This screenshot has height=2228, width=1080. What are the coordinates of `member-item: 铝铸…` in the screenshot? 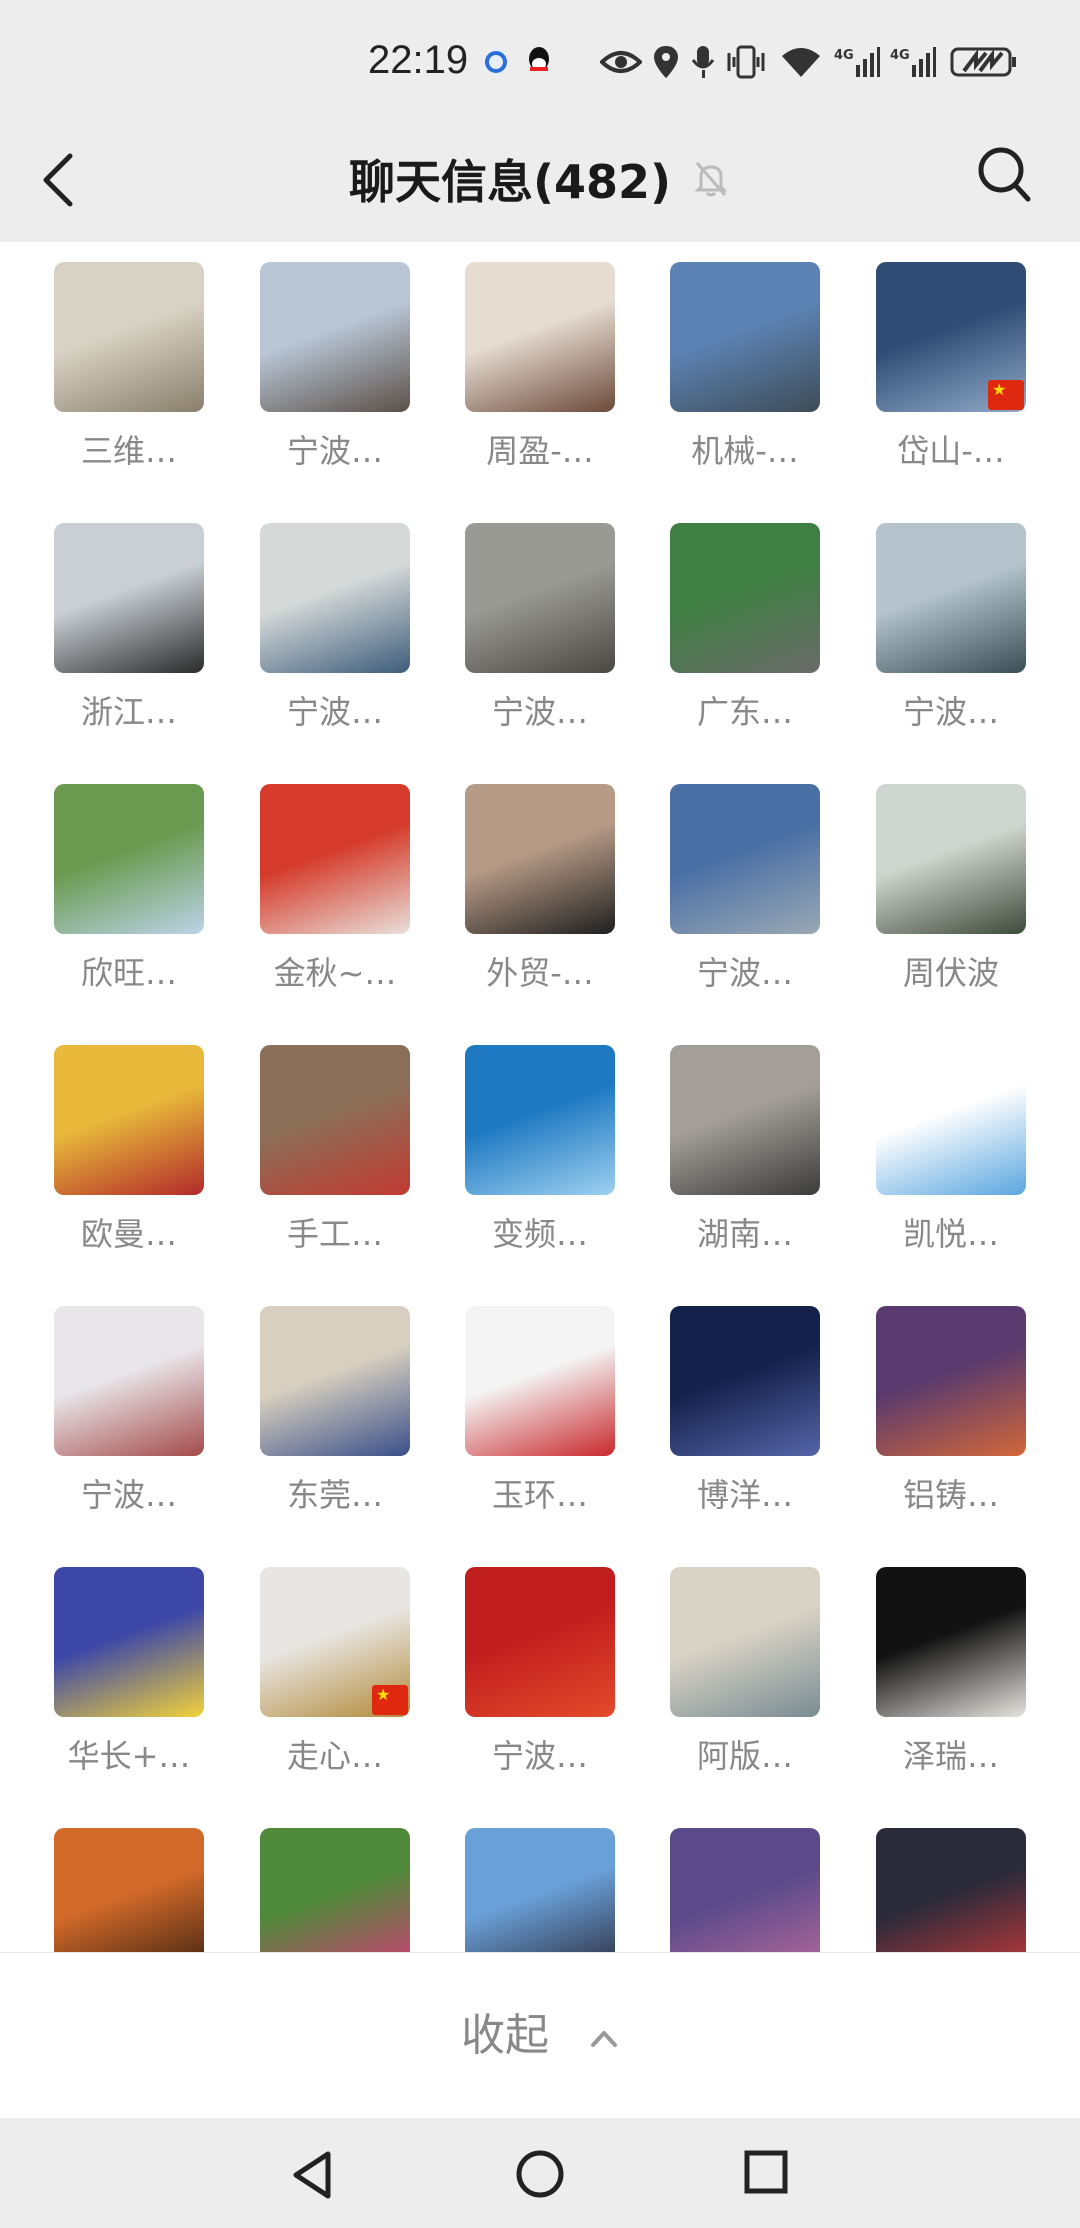 It's located at (929, 1401).